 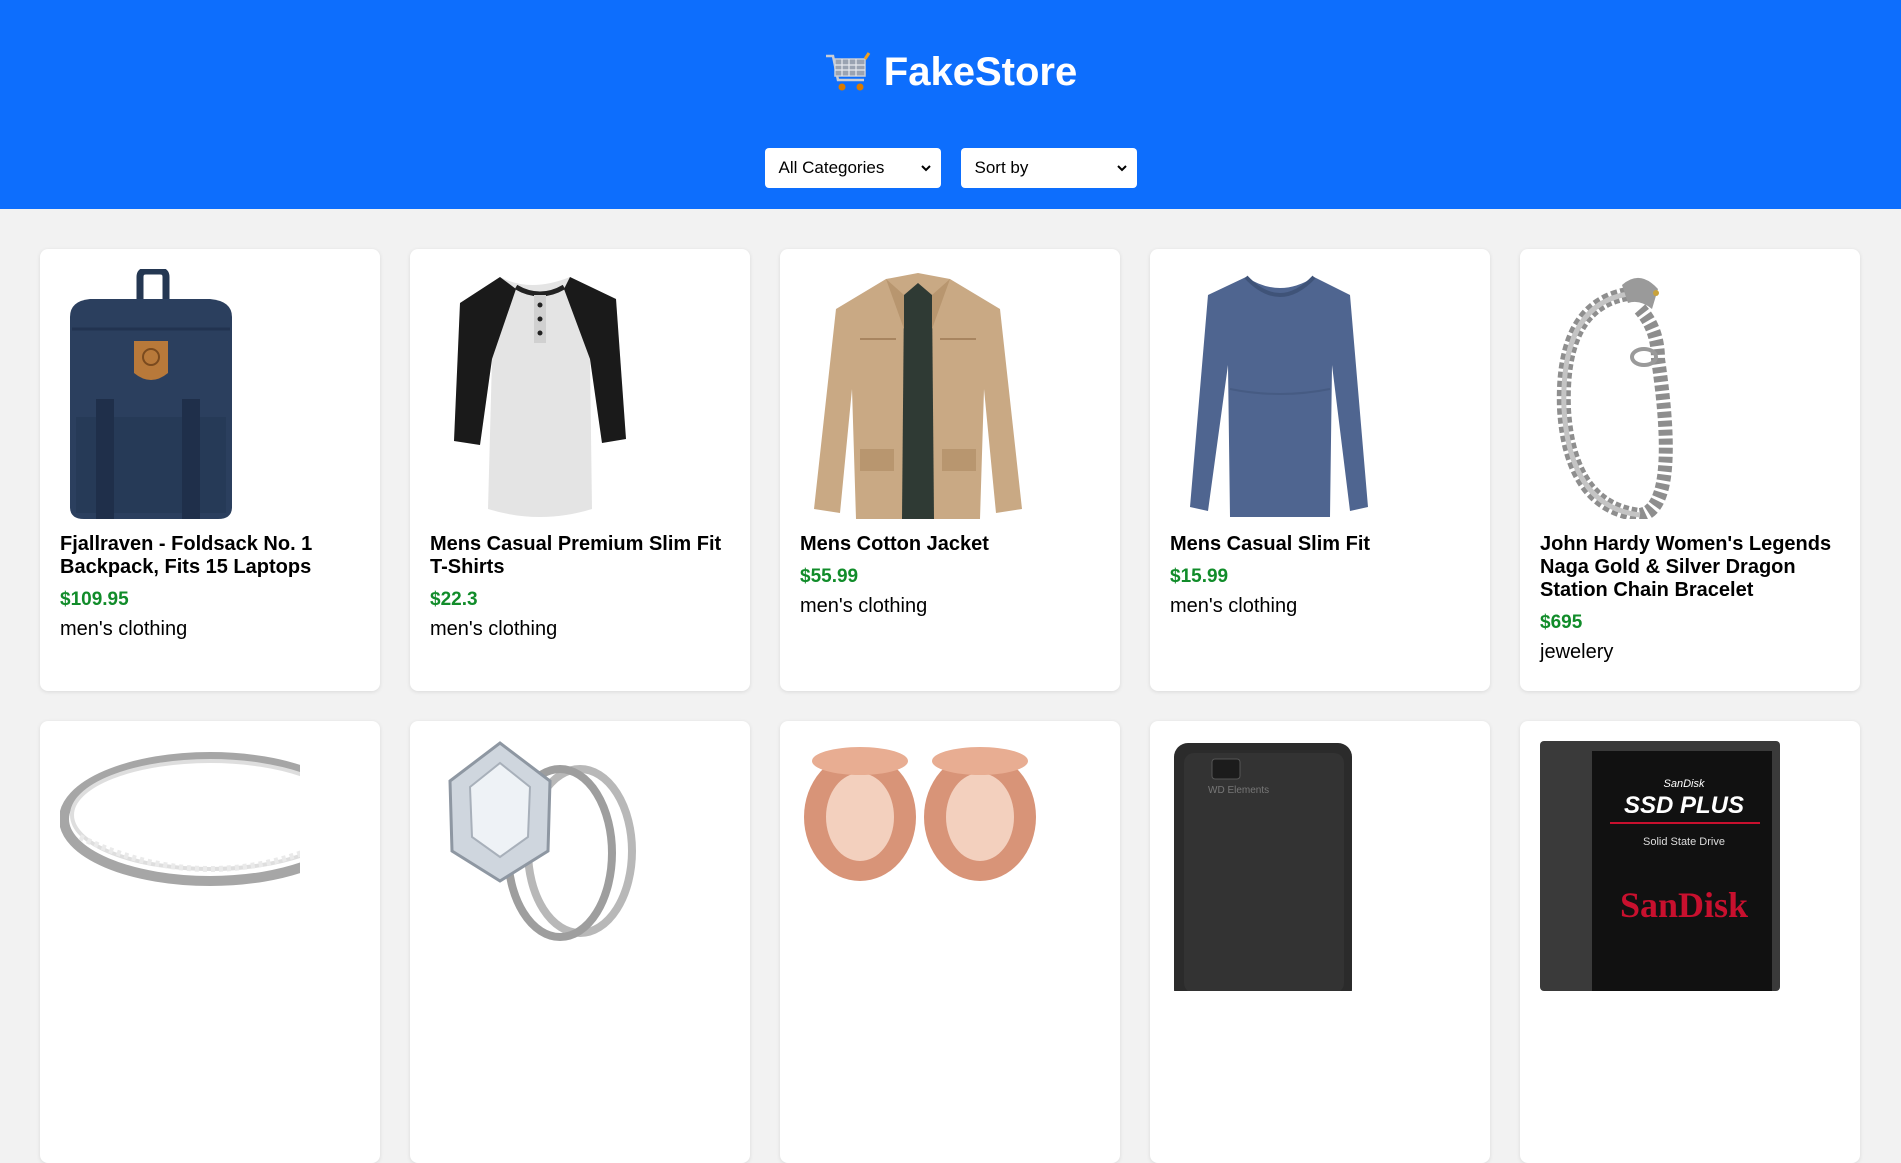 I want to click on product-price: $695, so click(x=1561, y=622).